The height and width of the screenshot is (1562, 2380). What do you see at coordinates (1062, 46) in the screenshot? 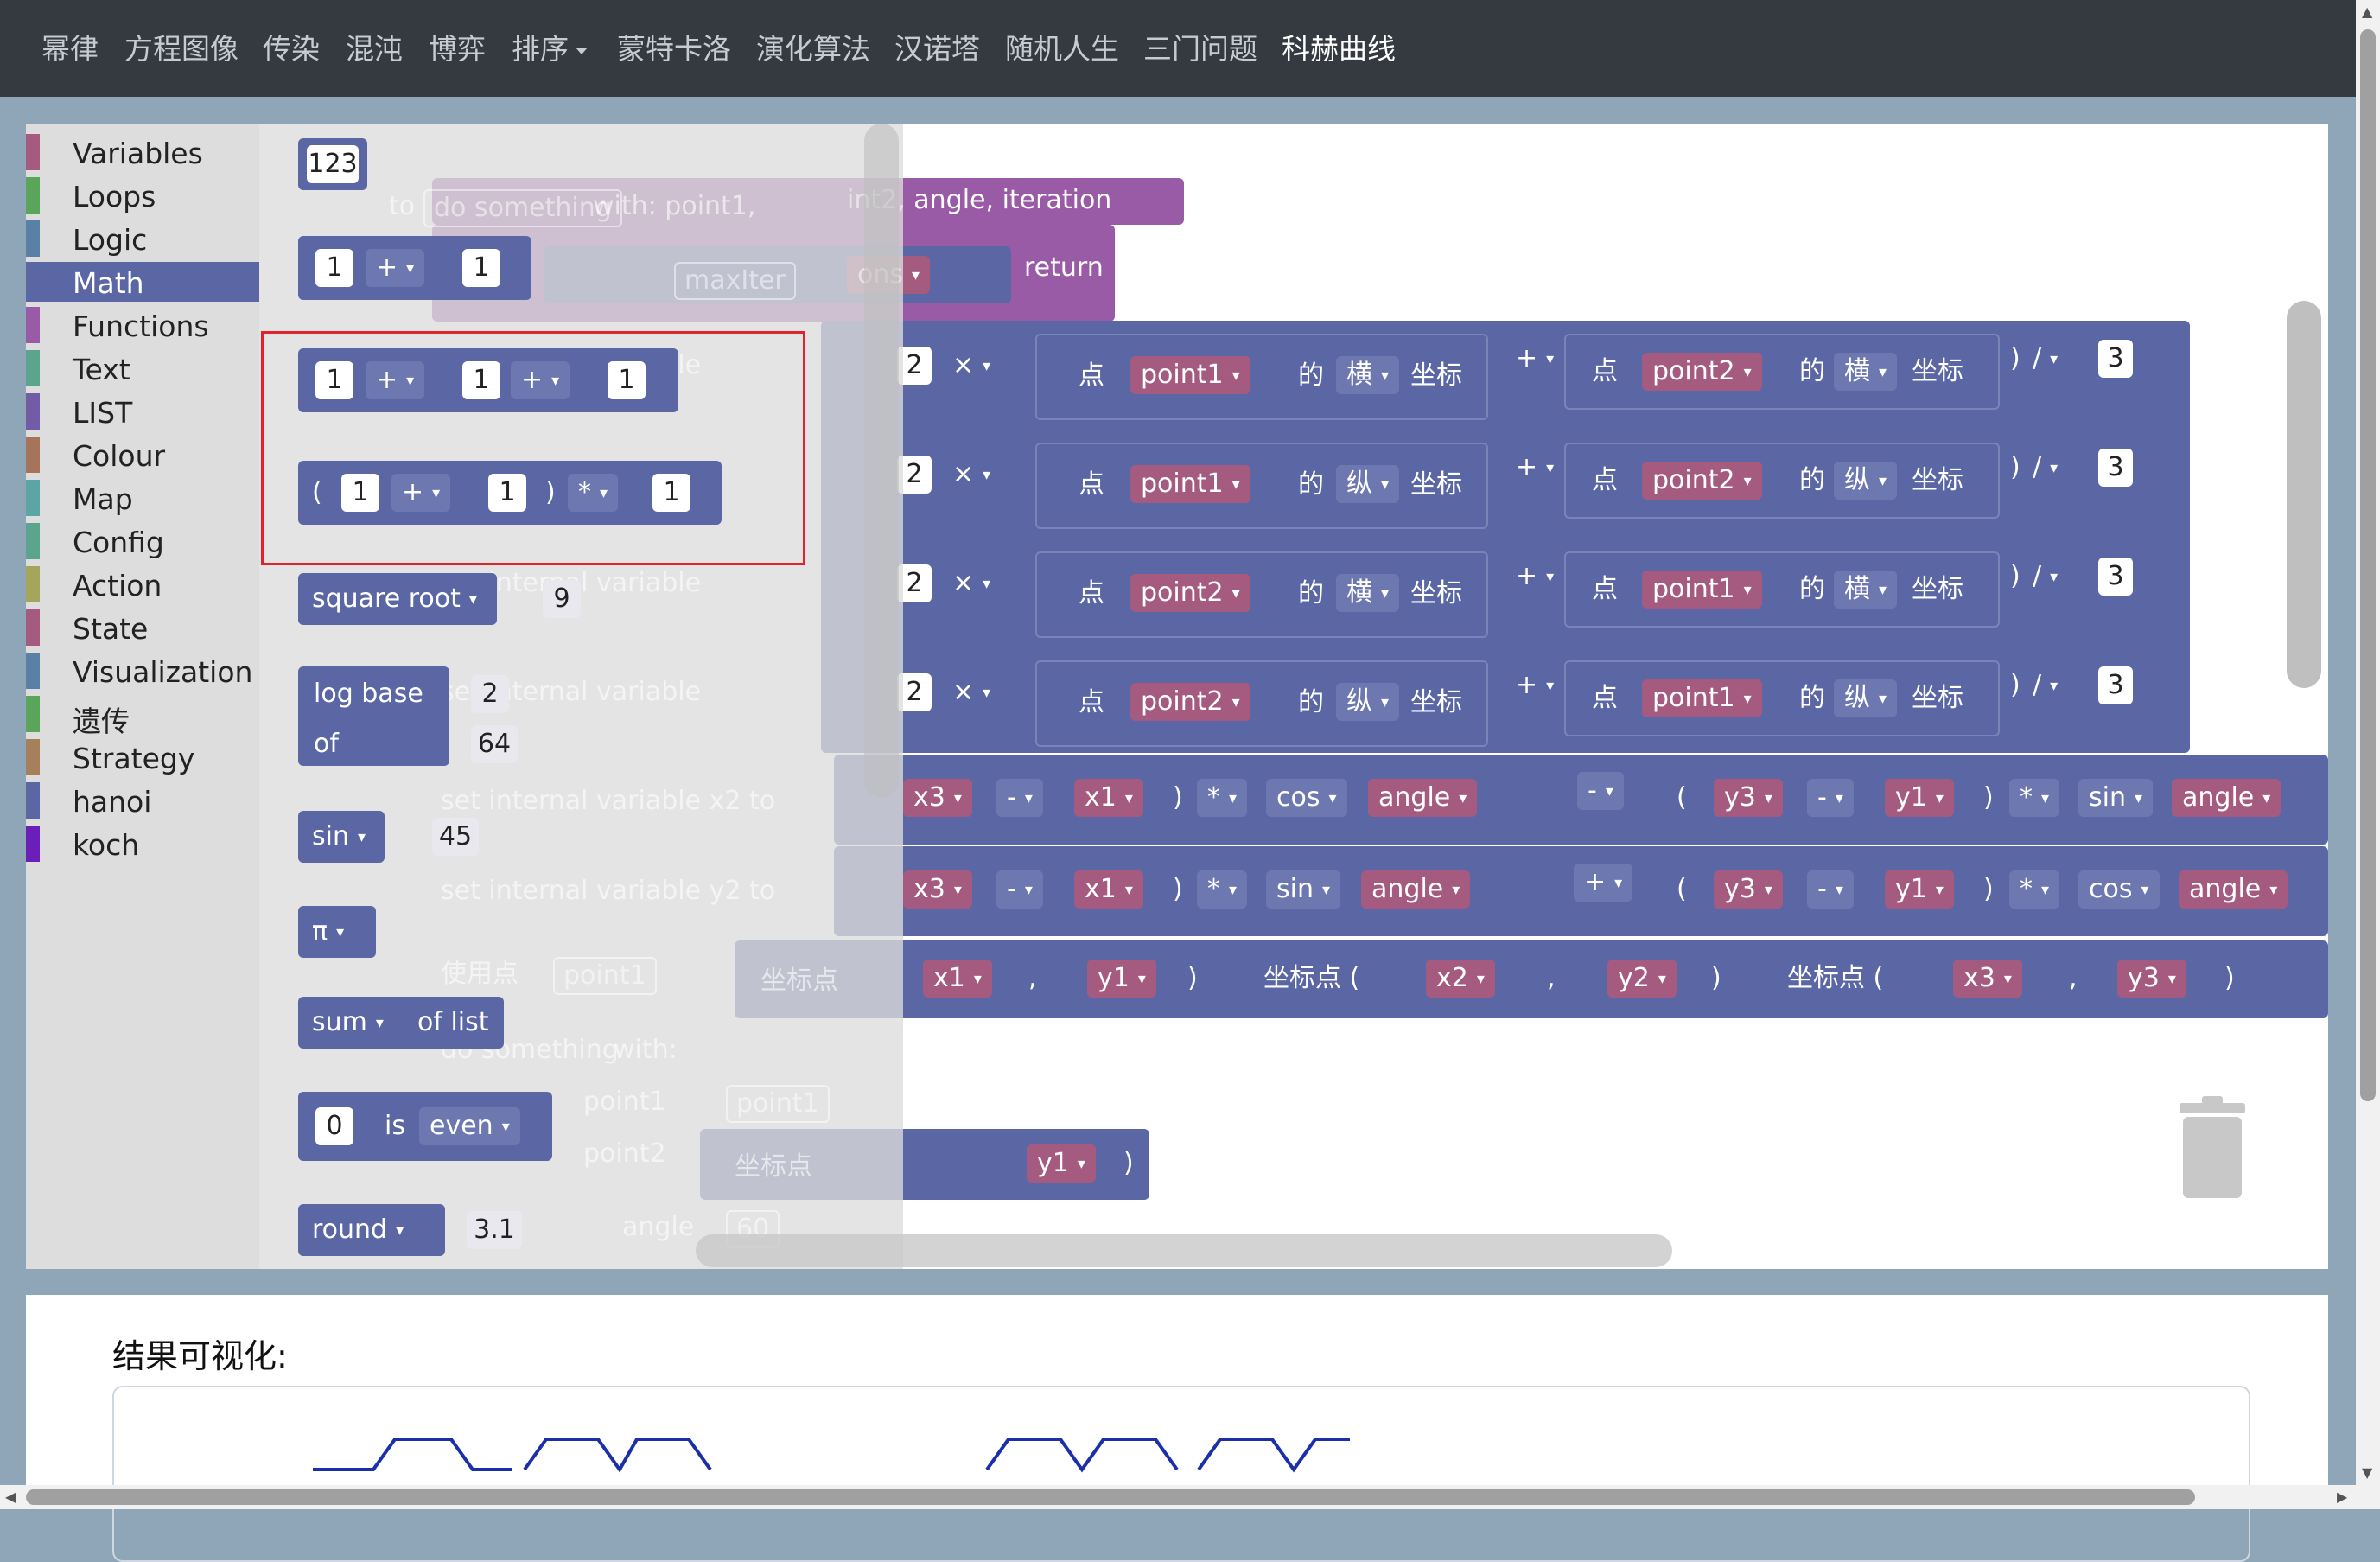
I see `nav-item-random-life: 随机人生` at bounding box center [1062, 46].